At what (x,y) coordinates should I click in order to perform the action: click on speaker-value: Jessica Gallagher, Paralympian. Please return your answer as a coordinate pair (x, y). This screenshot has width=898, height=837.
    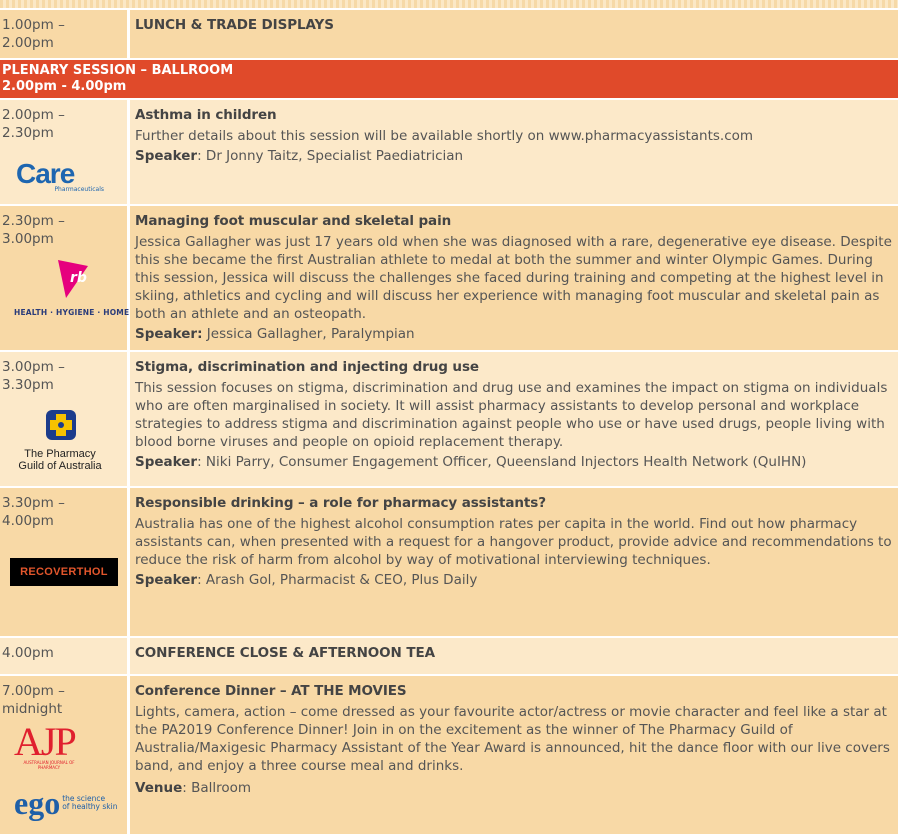
    Looking at the image, I should click on (308, 334).